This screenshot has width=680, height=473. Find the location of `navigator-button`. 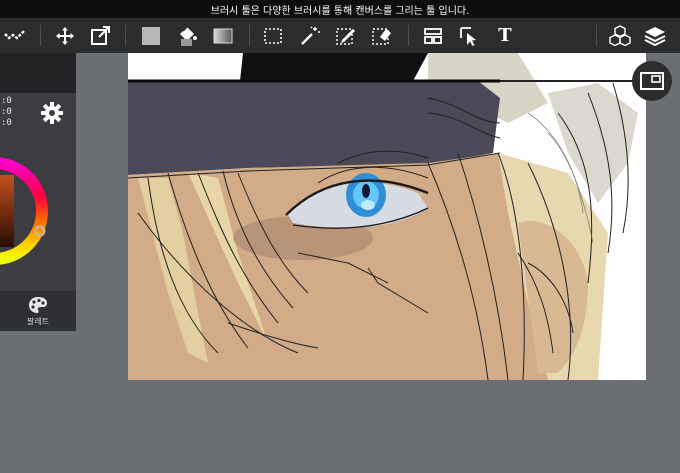

navigator-button is located at coordinates (652, 81).